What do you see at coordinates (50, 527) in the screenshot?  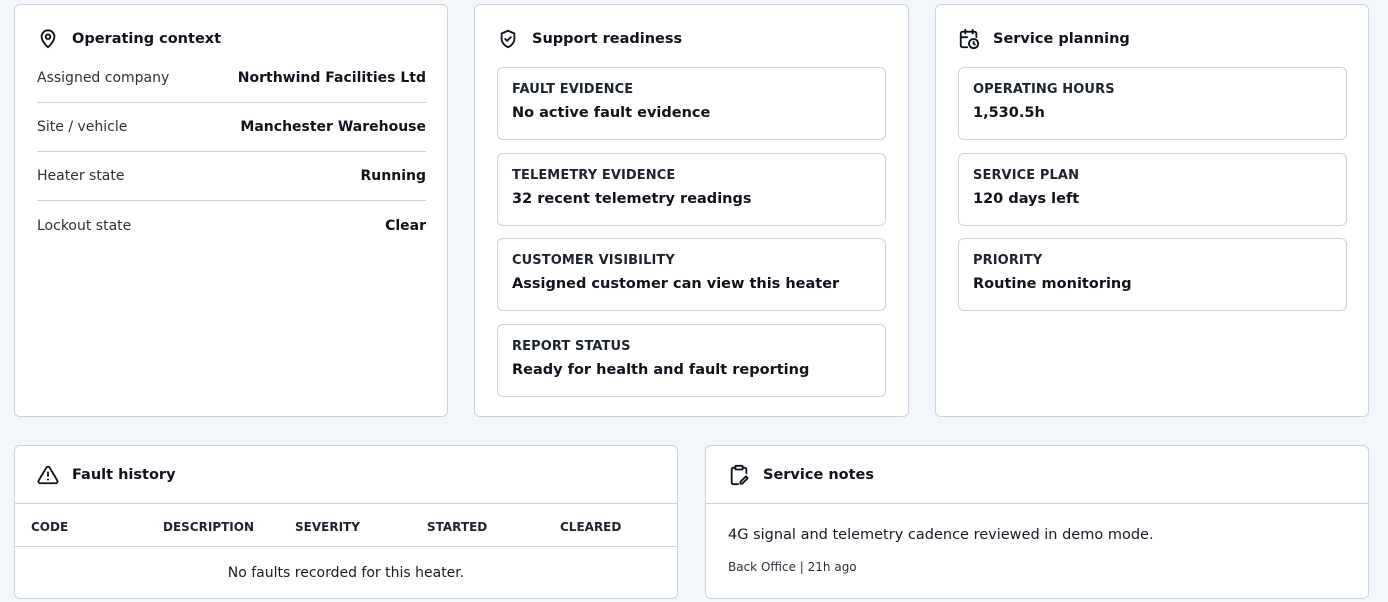 I see `column-header-code: CODE` at bounding box center [50, 527].